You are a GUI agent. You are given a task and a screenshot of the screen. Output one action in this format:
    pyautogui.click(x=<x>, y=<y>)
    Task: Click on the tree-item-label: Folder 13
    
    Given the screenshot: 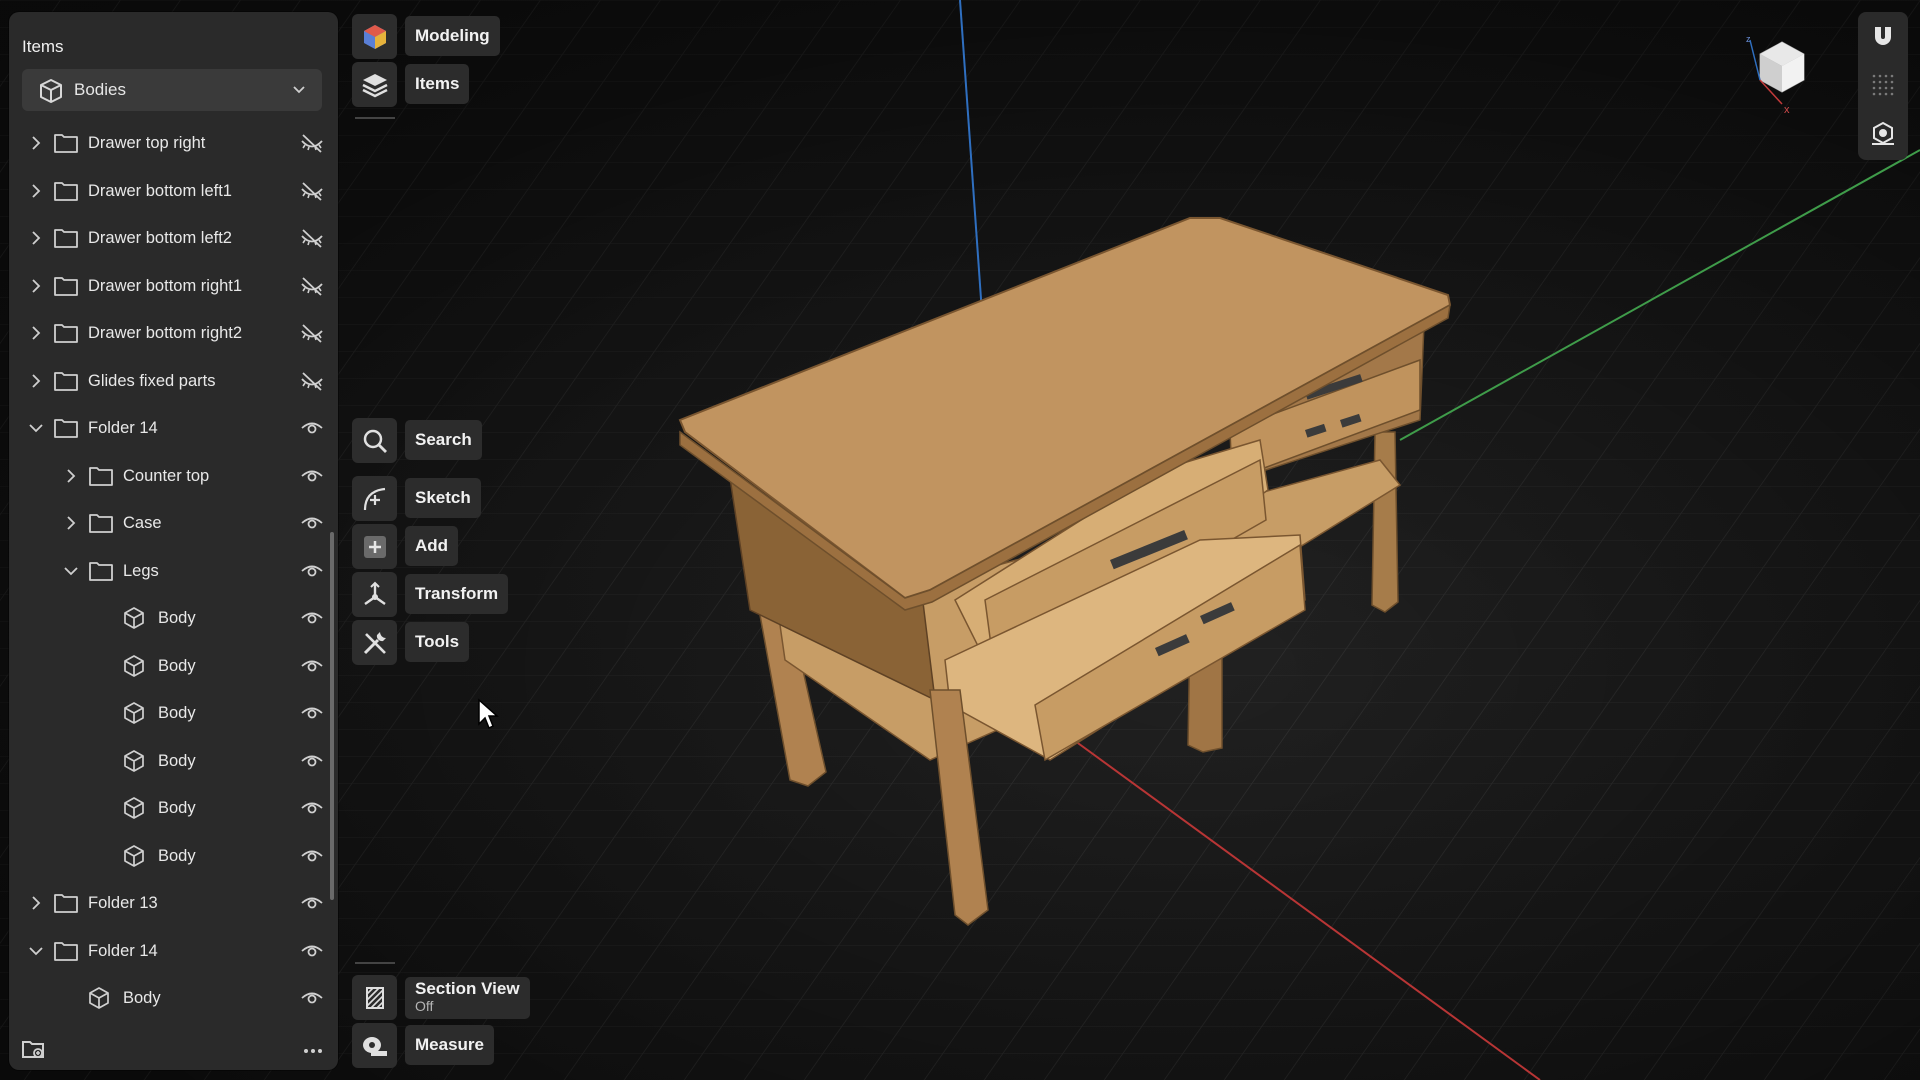 What is the action you would take?
    pyautogui.click(x=123, y=903)
    